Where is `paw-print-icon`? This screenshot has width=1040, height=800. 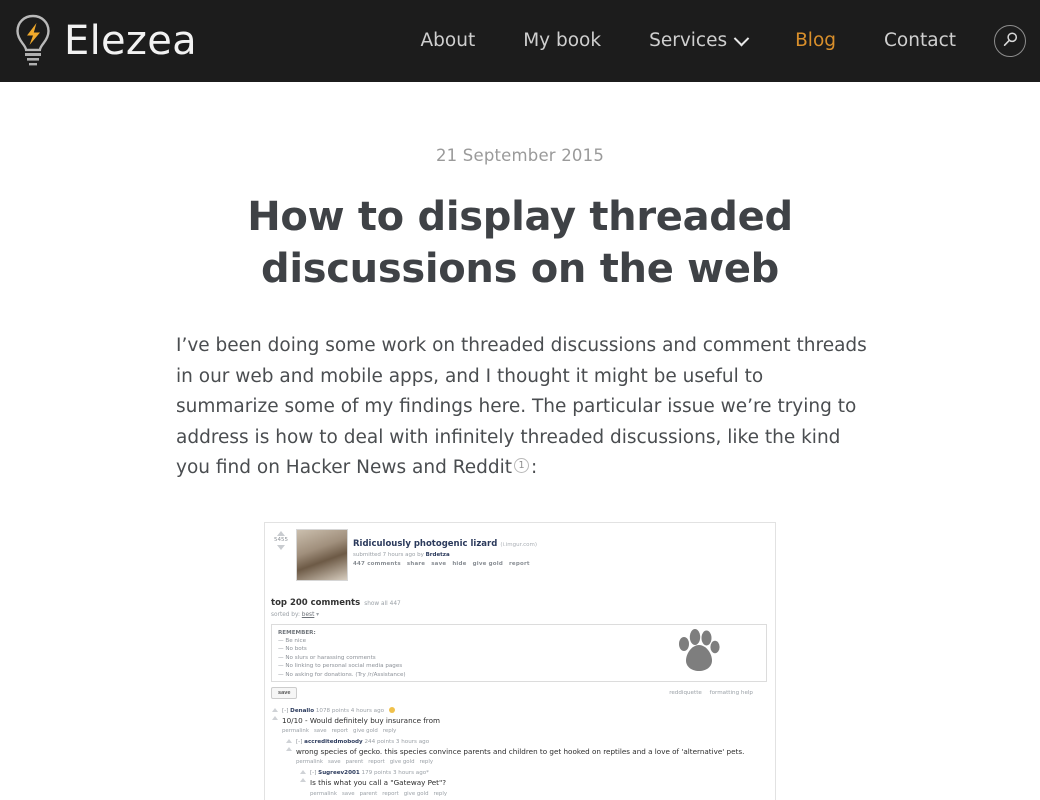 paw-print-icon is located at coordinates (699, 649).